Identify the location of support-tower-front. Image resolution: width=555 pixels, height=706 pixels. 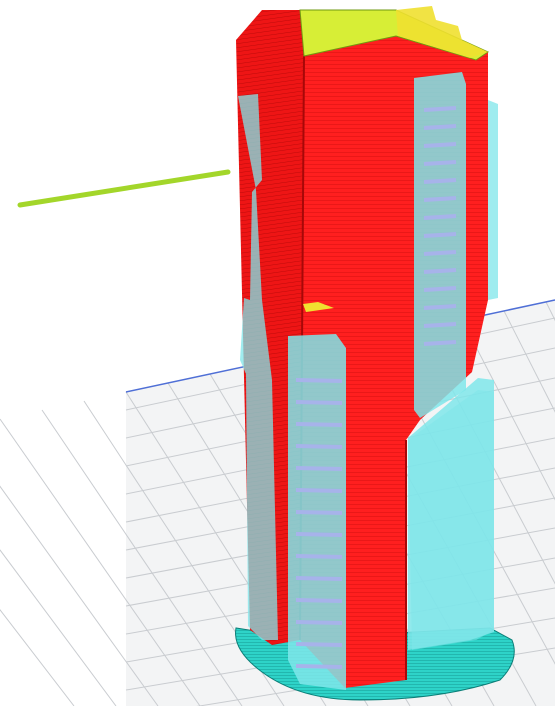
(317, 512).